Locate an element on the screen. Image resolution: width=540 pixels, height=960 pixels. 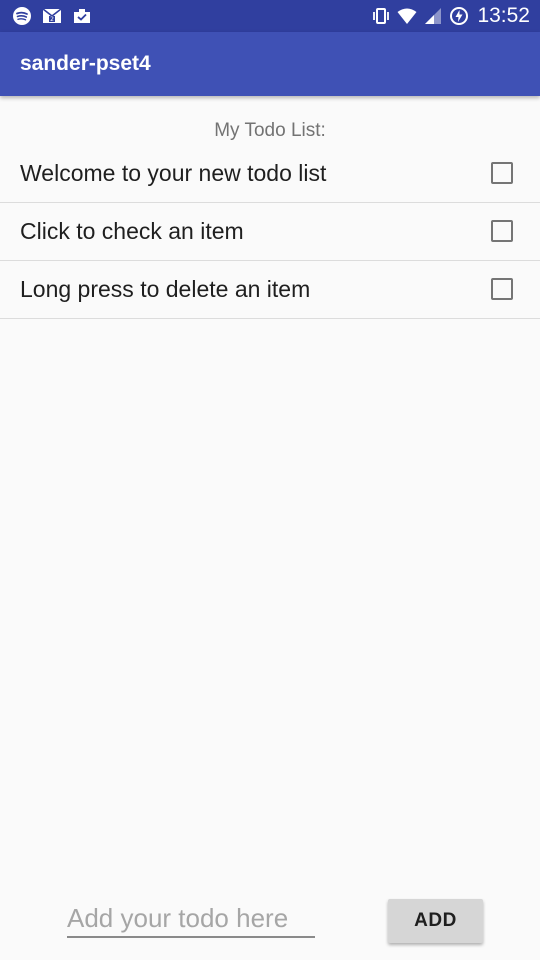
spotify-icon is located at coordinates (22, 16).